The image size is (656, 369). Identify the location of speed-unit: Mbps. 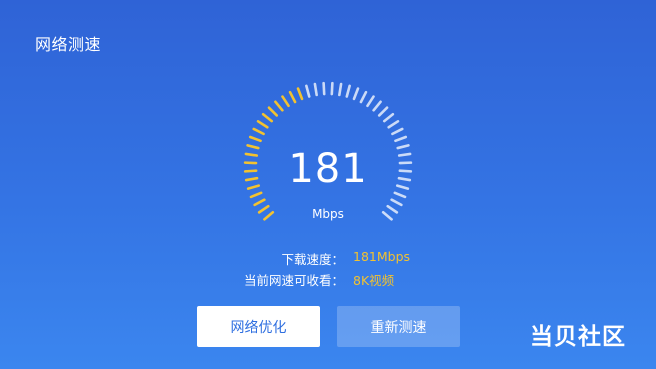
(328, 214).